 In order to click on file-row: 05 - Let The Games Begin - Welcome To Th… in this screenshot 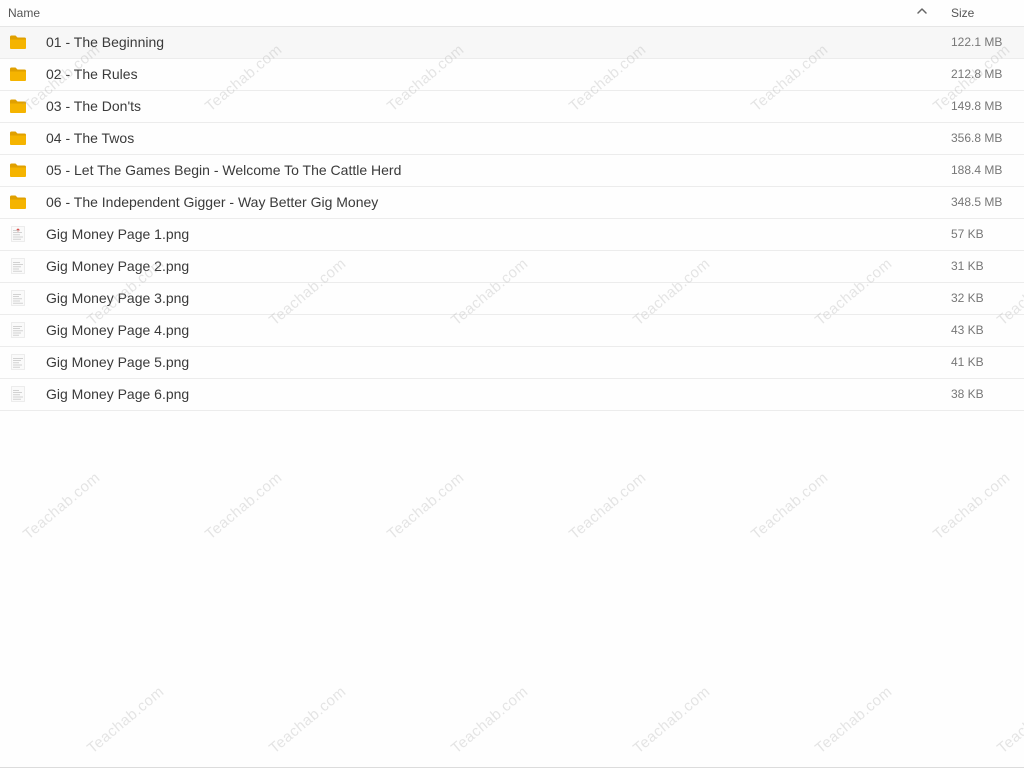, I will do `click(512, 171)`.